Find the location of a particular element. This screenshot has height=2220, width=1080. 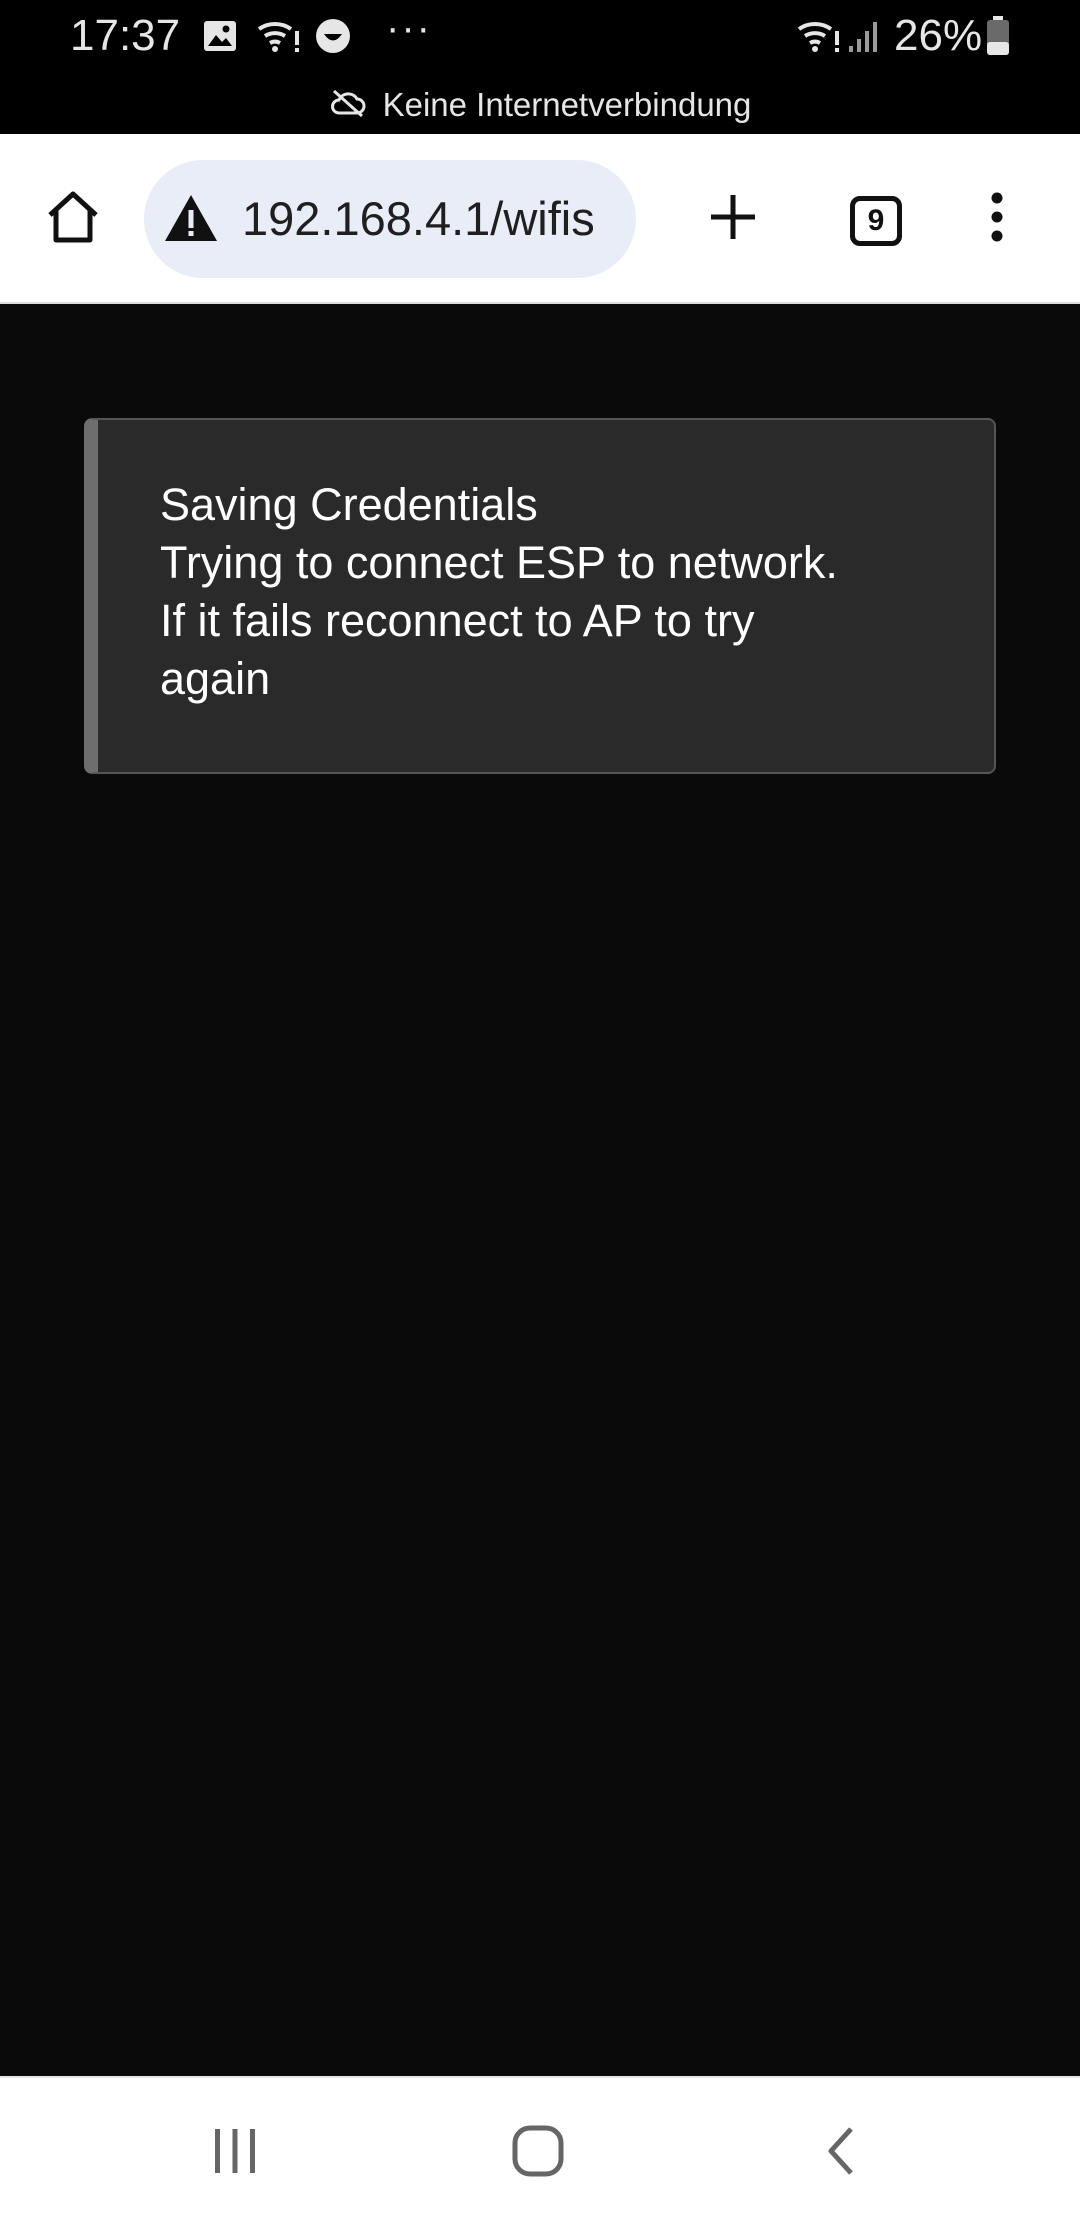

message-title: Saving Credentials is located at coordinates (349, 504).